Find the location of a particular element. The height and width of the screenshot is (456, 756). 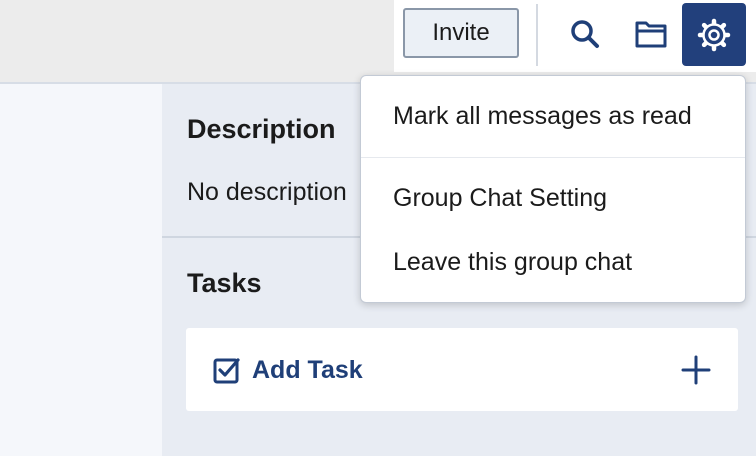

invite-button: Invite is located at coordinates (461, 33).